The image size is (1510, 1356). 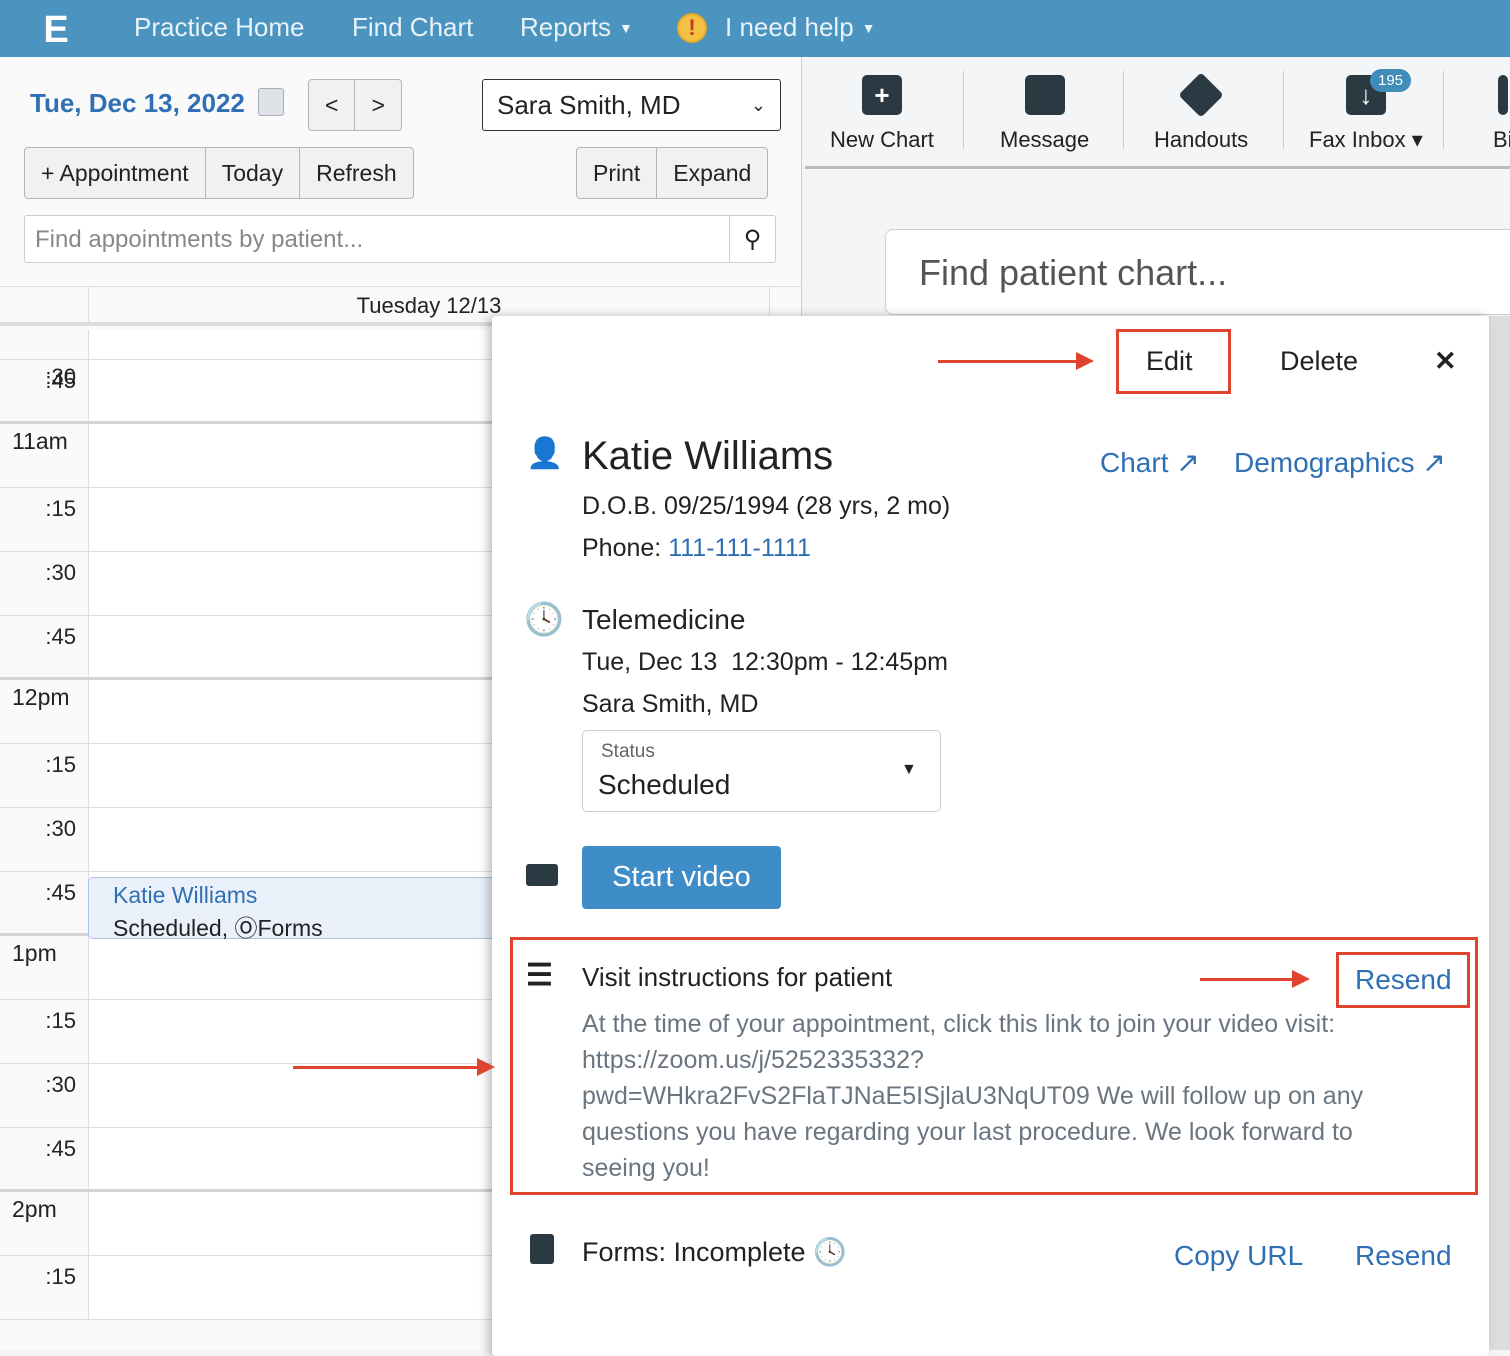 What do you see at coordinates (789, 27) in the screenshot?
I see `nav-label: I need help` at bounding box center [789, 27].